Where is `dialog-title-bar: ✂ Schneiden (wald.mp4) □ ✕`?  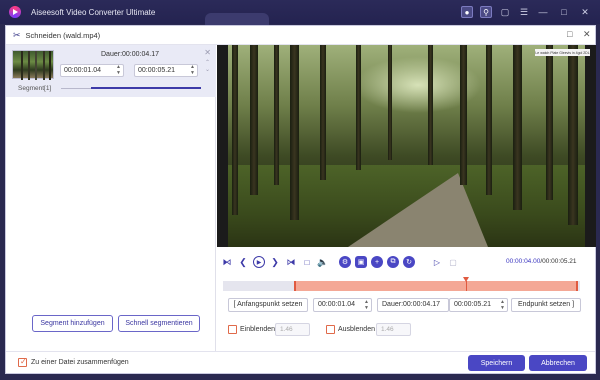
dialog-title-bar: ✂ Schneiden (wald.mp4) □ ✕ is located at coordinates (300, 35).